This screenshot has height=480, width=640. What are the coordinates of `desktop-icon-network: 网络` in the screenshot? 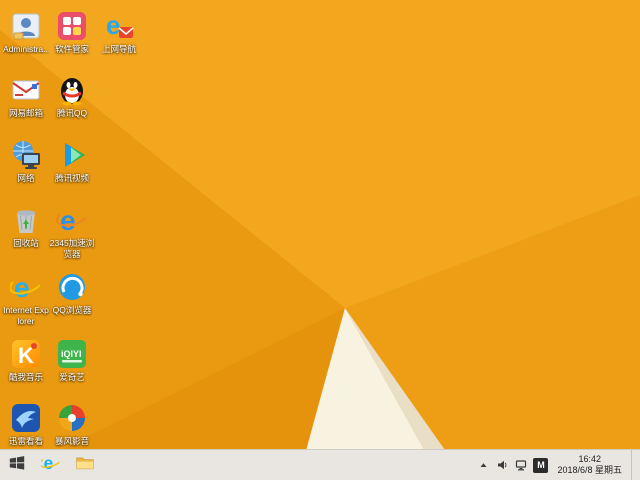 It's located at (26, 161).